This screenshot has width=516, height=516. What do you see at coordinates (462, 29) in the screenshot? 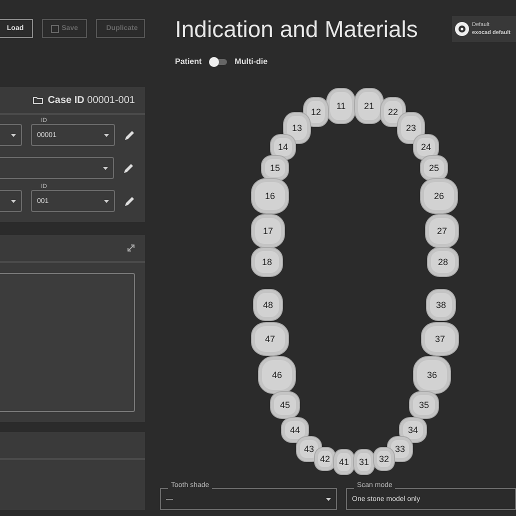
I see `gear-icon` at bounding box center [462, 29].